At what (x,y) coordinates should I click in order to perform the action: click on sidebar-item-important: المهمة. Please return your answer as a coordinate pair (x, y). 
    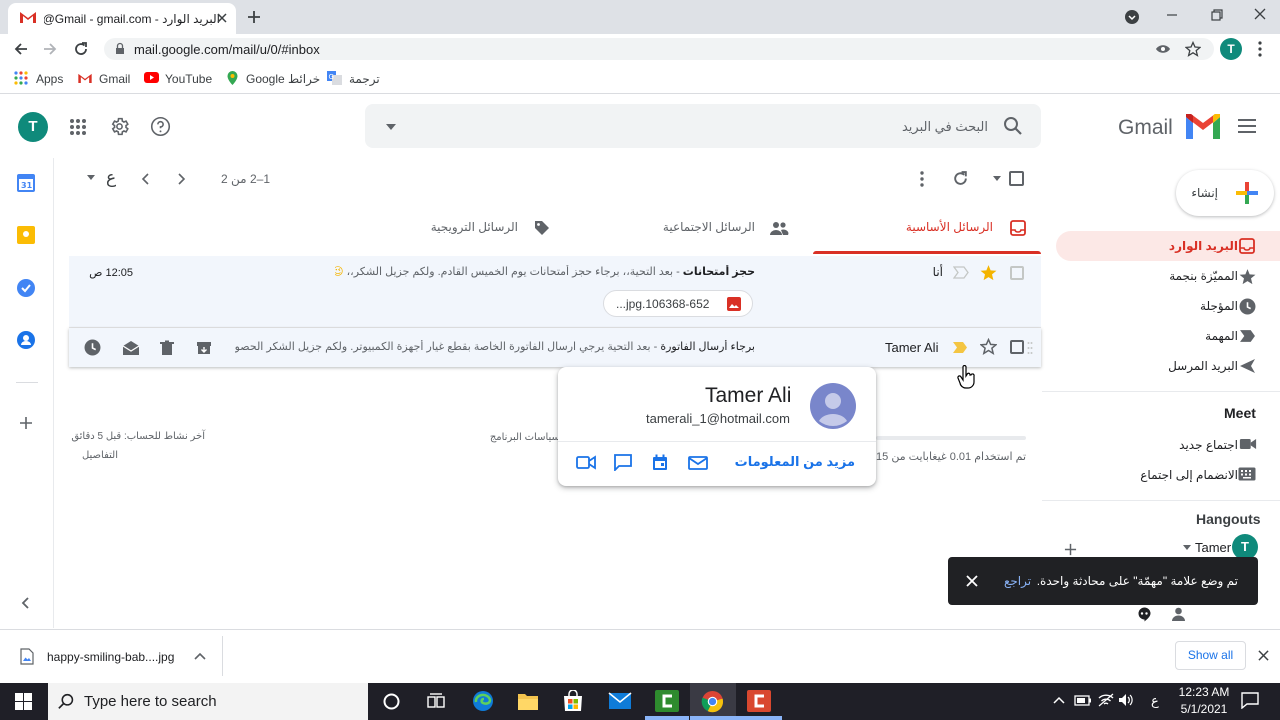
    Looking at the image, I should click on (1221, 336).